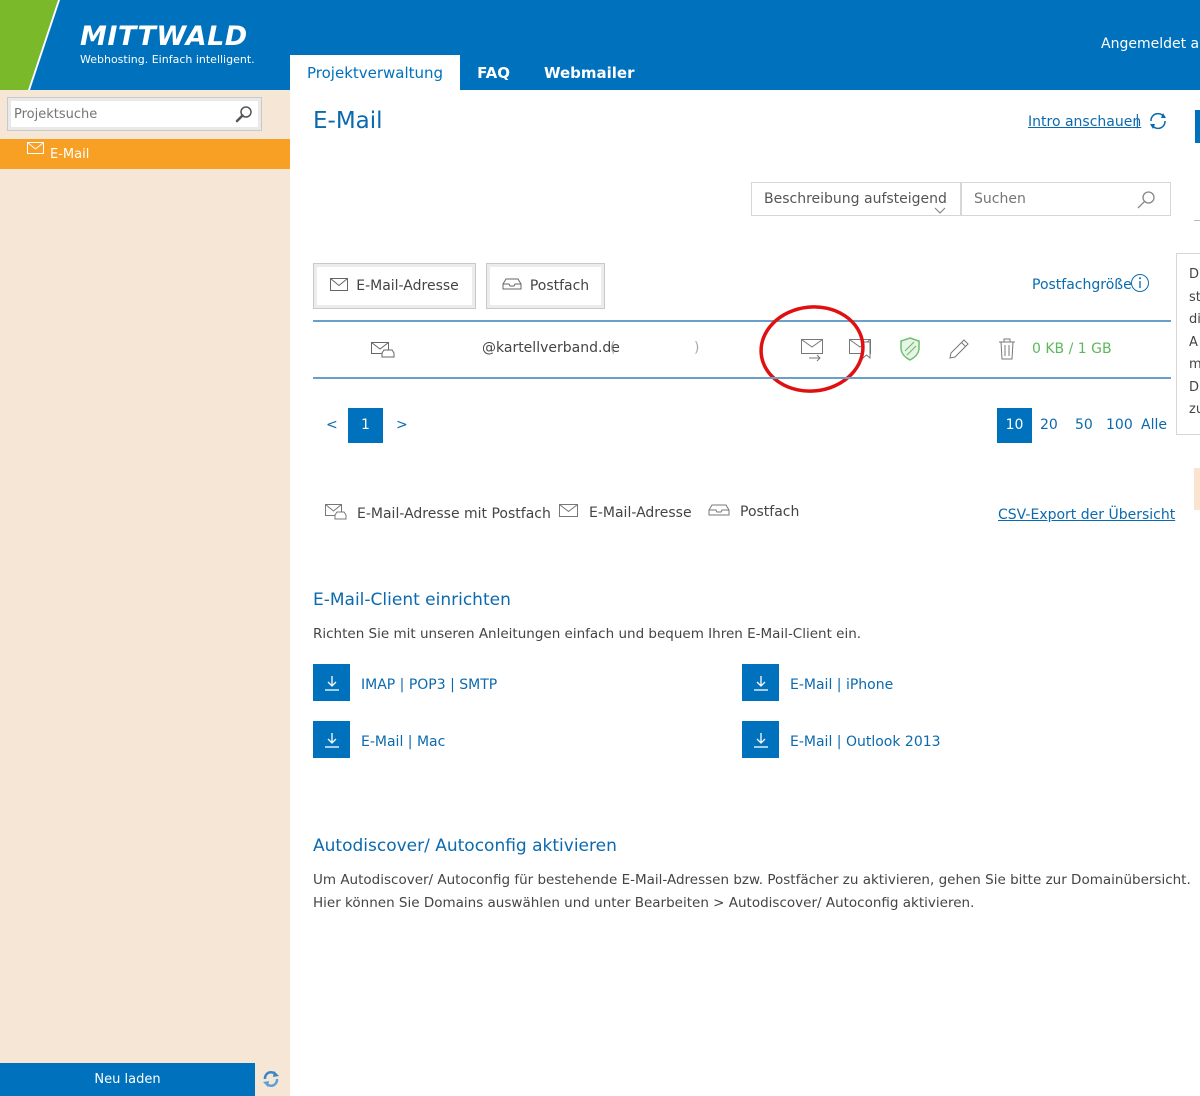 The height and width of the screenshot is (1096, 1200). Describe the element at coordinates (465, 846) in the screenshot. I see `autodiscover-title: Autodiscover/ Autoconfig aktivieren` at that location.